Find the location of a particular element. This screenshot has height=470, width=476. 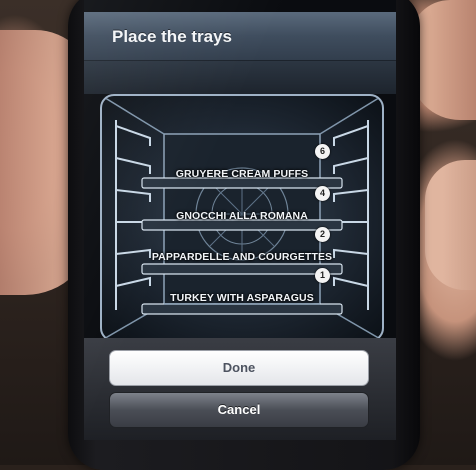

navigation-bar: Place the trays is located at coordinates (240, 36).